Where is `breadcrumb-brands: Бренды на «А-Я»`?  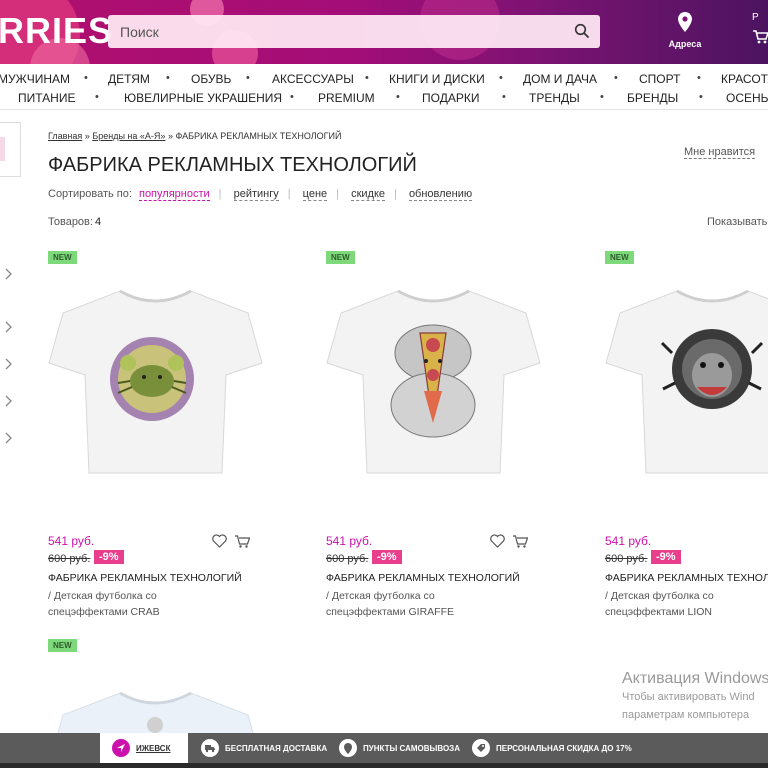 breadcrumb-brands: Бренды на «А-Я» is located at coordinates (128, 136).